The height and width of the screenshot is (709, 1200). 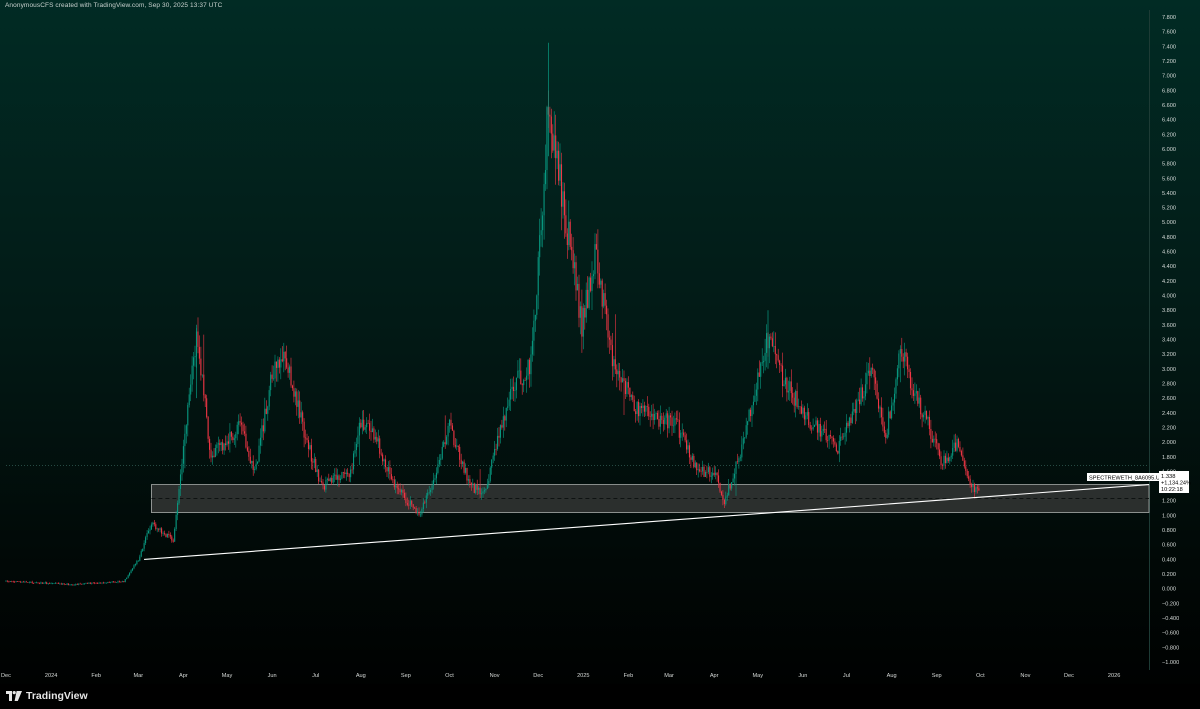 I want to click on price-tick-label: 2.800, so click(x=1169, y=385).